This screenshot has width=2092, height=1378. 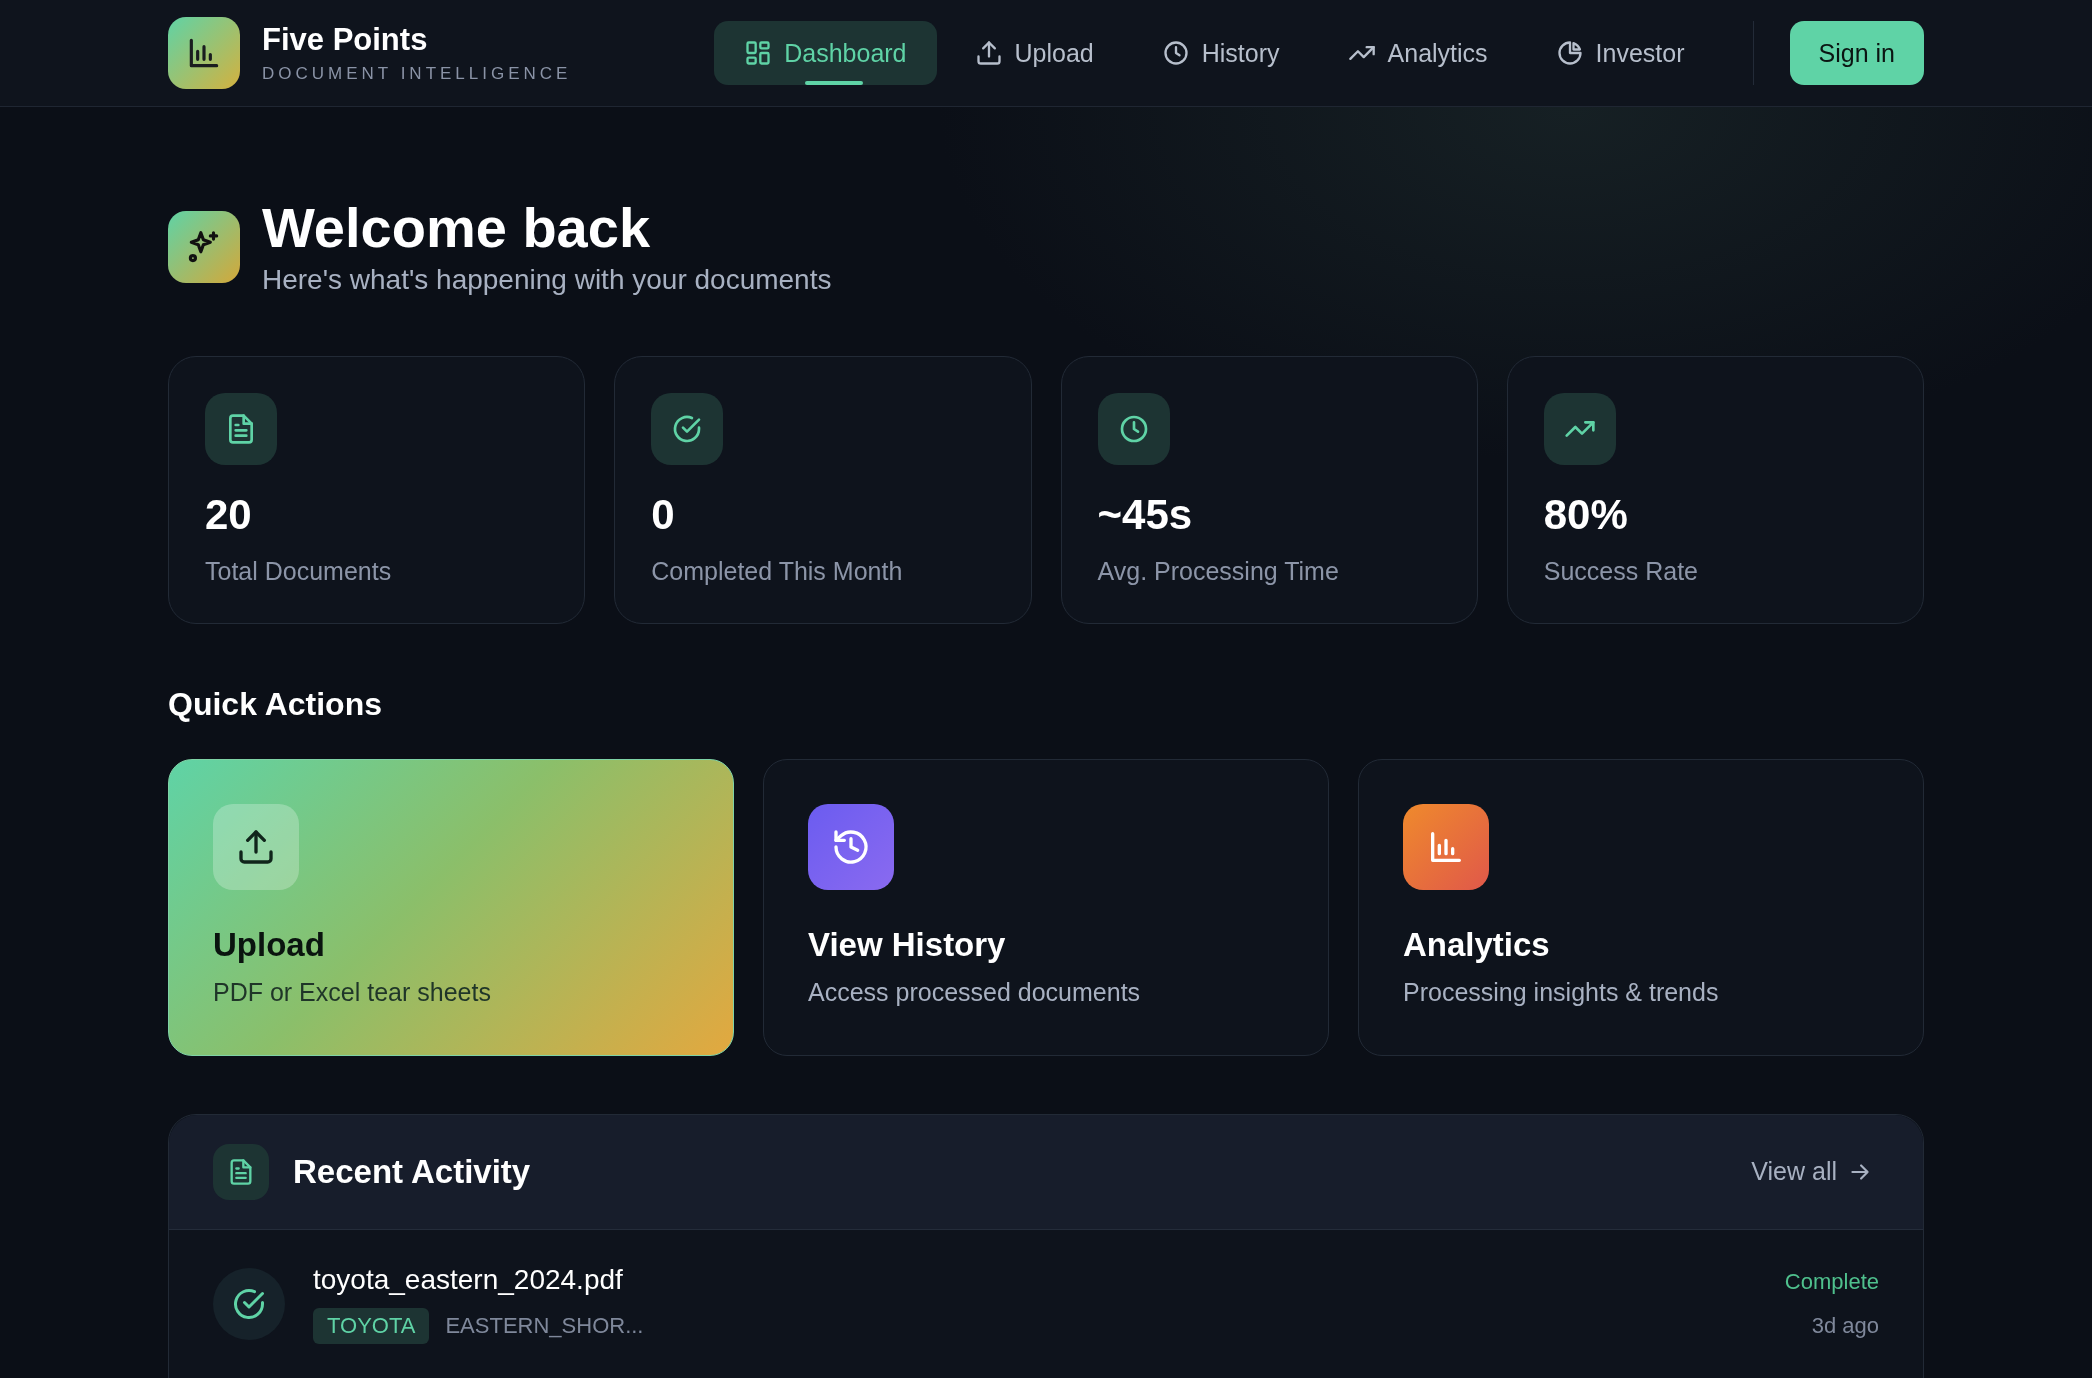 I want to click on stat-value: 80%, so click(x=1586, y=514).